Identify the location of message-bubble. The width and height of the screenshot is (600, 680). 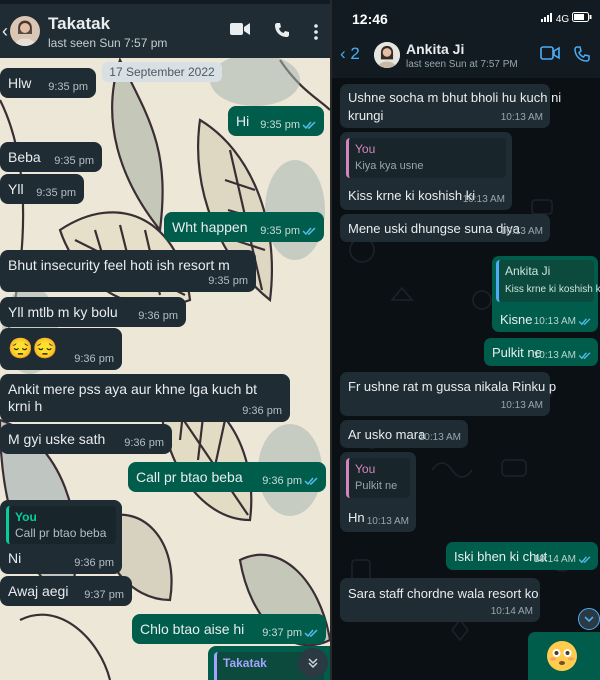
(564, 656).